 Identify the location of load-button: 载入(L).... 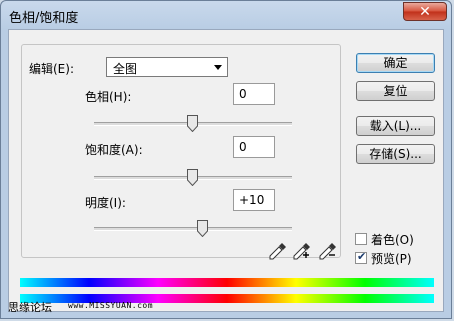
(395, 126).